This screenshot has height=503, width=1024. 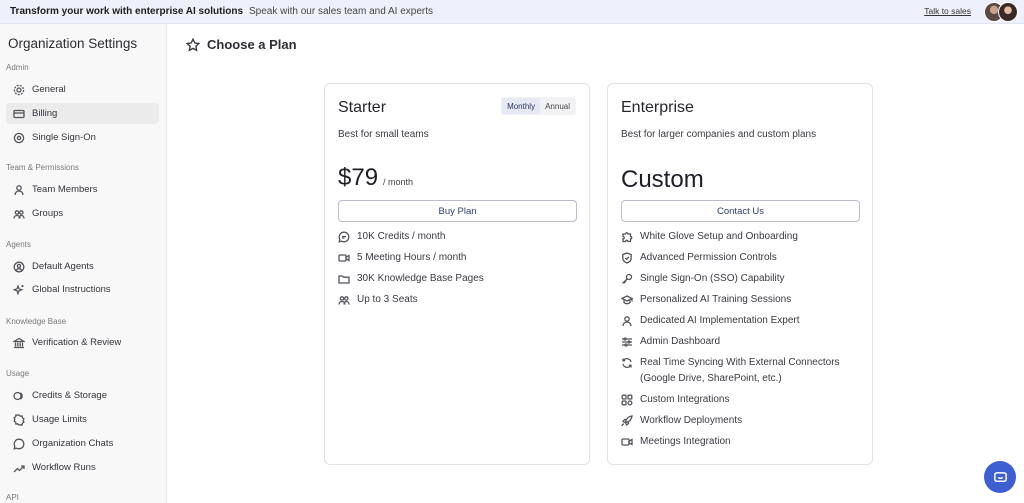 What do you see at coordinates (743, 424) in the screenshot?
I see `feature-item: Workflow Deployments` at bounding box center [743, 424].